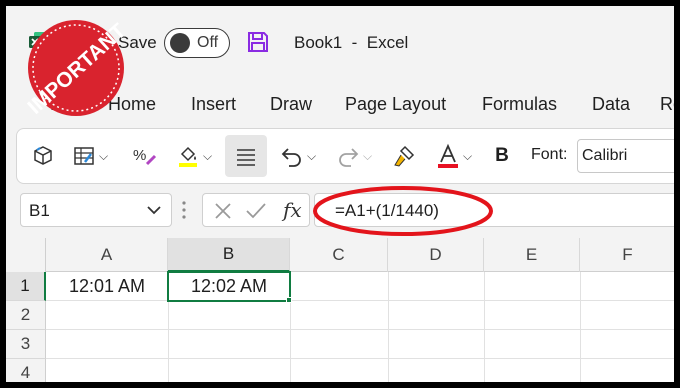 This screenshot has height=388, width=680. I want to click on redo-button: ⌵, so click(354, 156).